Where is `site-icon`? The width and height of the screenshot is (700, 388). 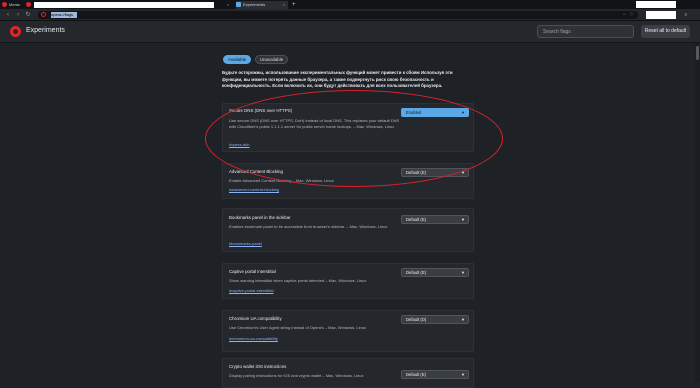
site-icon is located at coordinates (43, 14).